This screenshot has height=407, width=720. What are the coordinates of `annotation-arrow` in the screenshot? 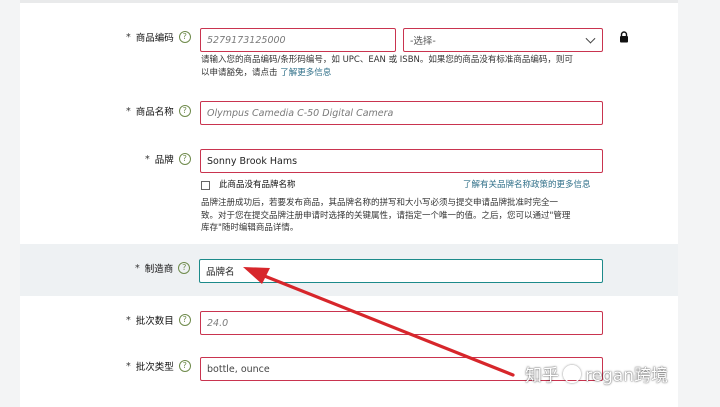 It's located at (379, 322).